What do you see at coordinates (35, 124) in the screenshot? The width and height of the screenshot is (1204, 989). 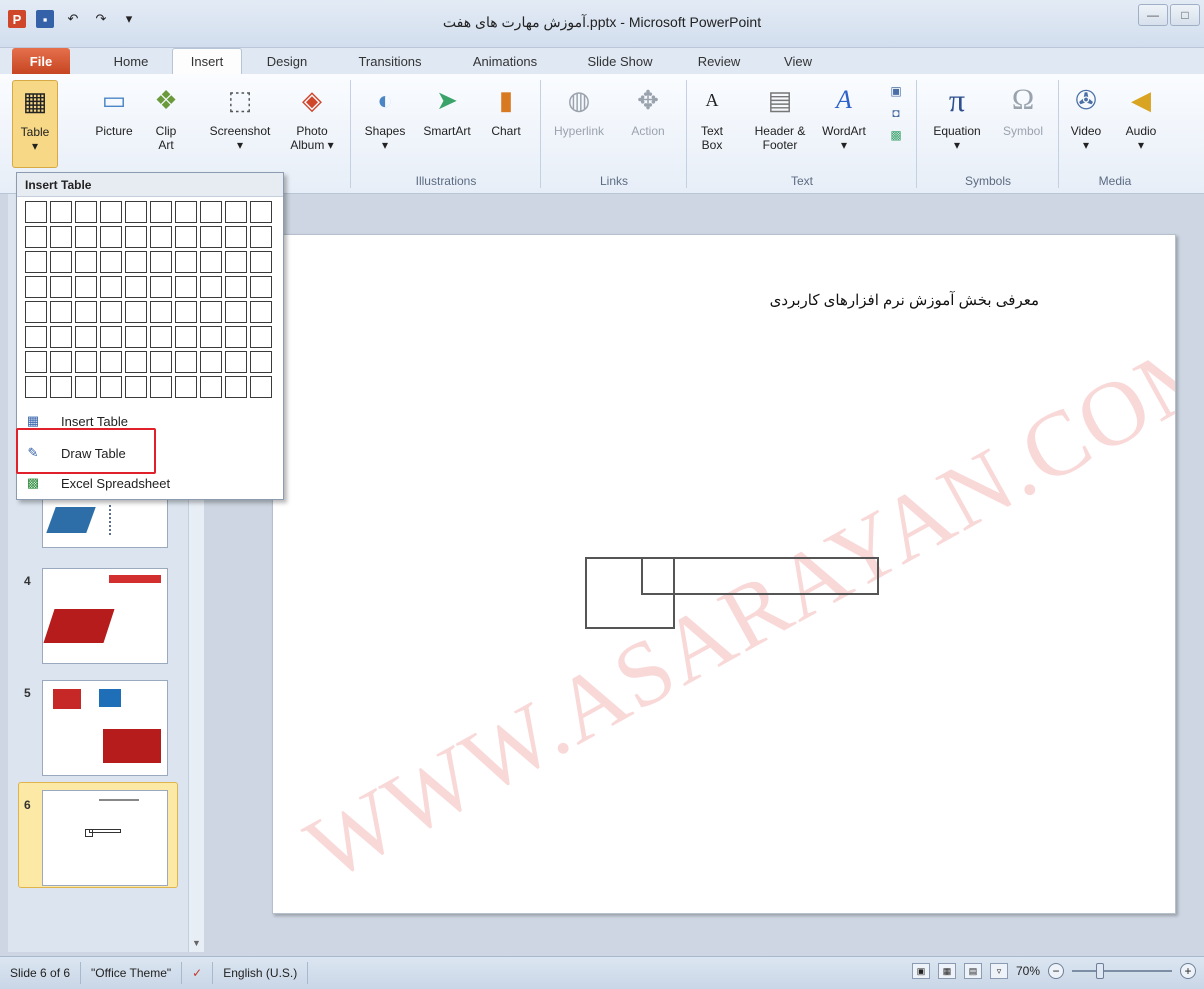 I see `table-button: ▦ Table ▾` at bounding box center [35, 124].